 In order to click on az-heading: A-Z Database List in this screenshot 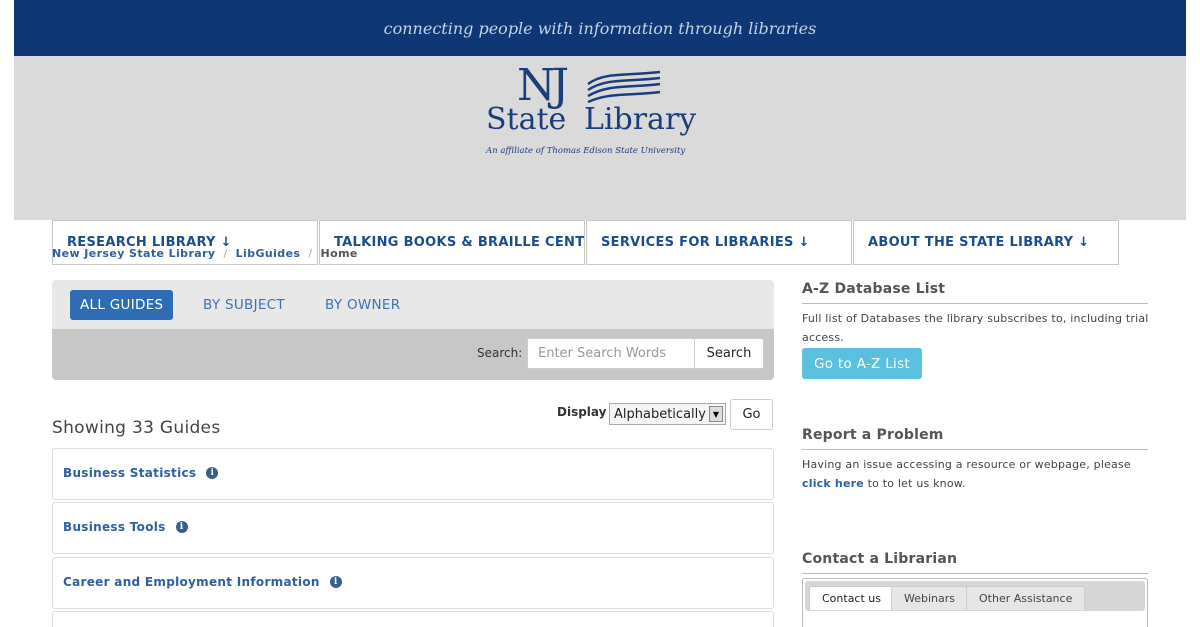, I will do `click(975, 292)`.